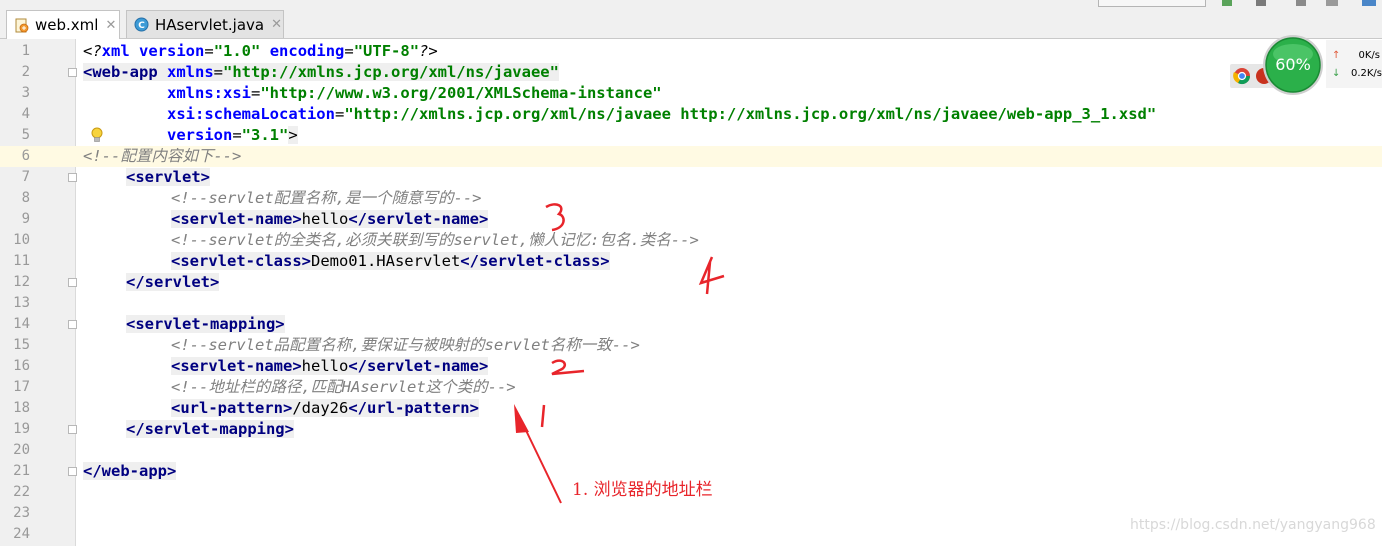 The height and width of the screenshot is (546, 1382). I want to click on attribute: version, so click(172, 51).